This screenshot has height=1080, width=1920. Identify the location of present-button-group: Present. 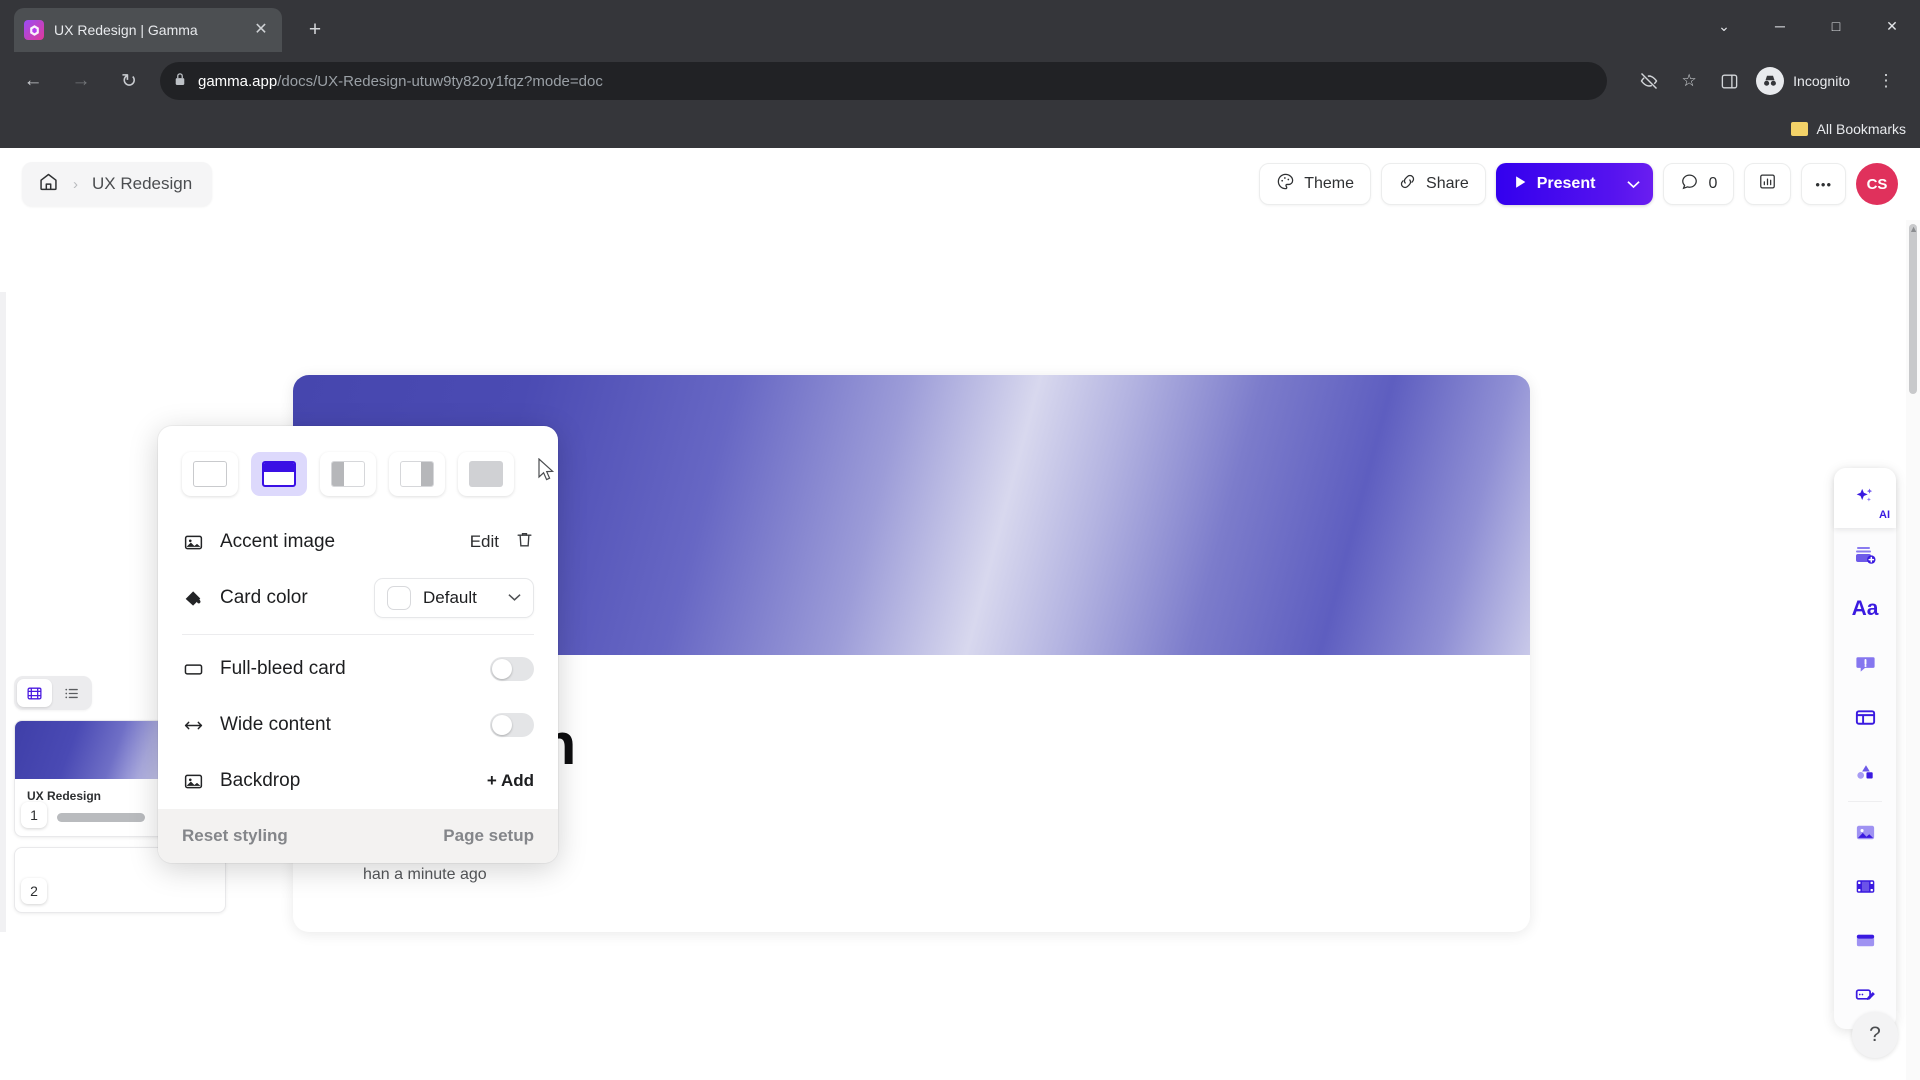
(1574, 184).